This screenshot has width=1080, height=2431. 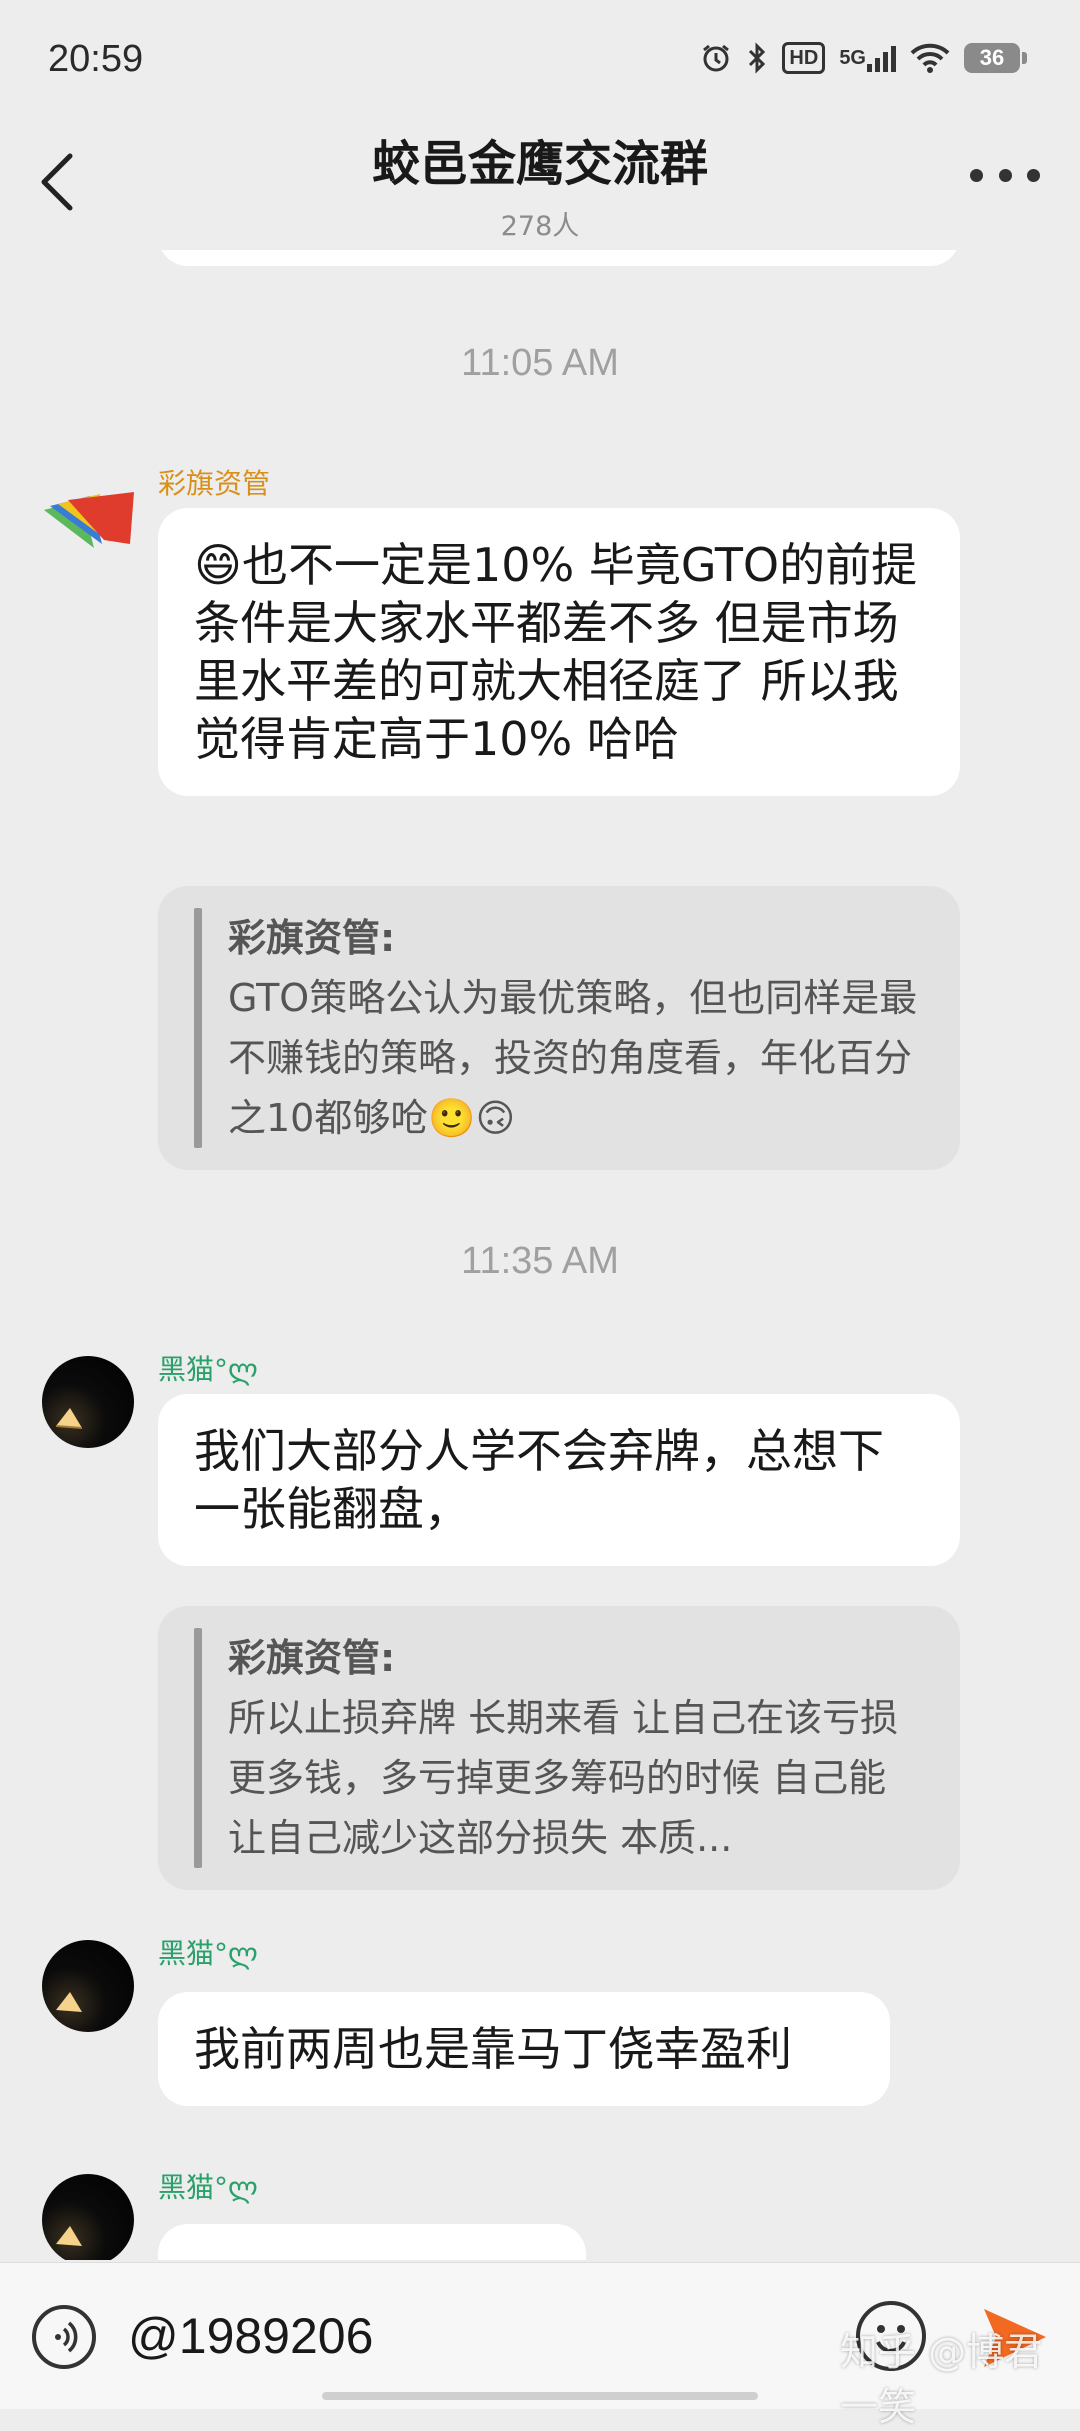 I want to click on colored-flags-avatar, so click(x=89, y=520).